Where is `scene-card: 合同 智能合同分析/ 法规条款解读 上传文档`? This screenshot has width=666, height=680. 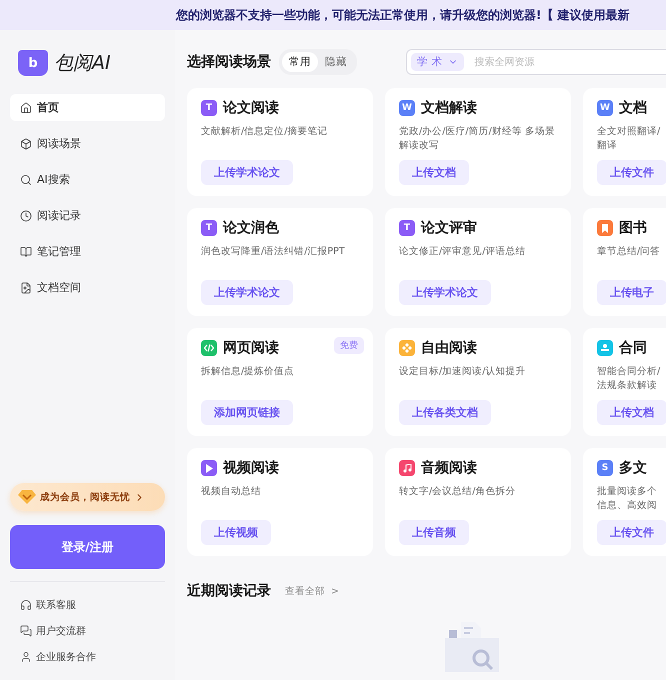
scene-card: 合同 智能合同分析/ 法规条款解读 上传文档 is located at coordinates (624, 382).